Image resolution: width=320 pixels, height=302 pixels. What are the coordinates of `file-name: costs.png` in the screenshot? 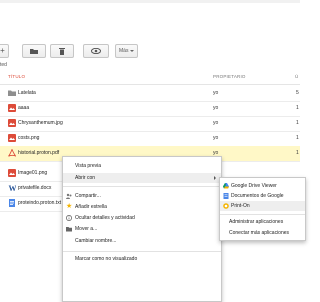 It's located at (29, 138).